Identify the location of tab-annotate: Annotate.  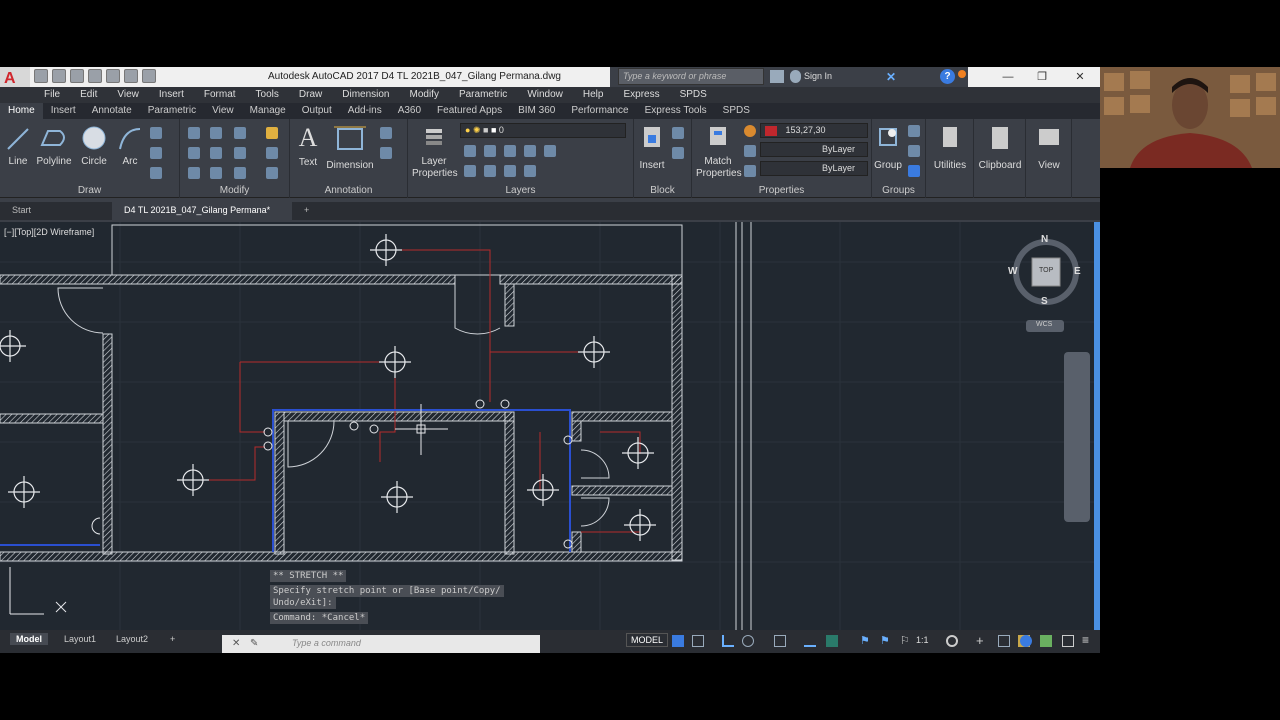
(112, 111).